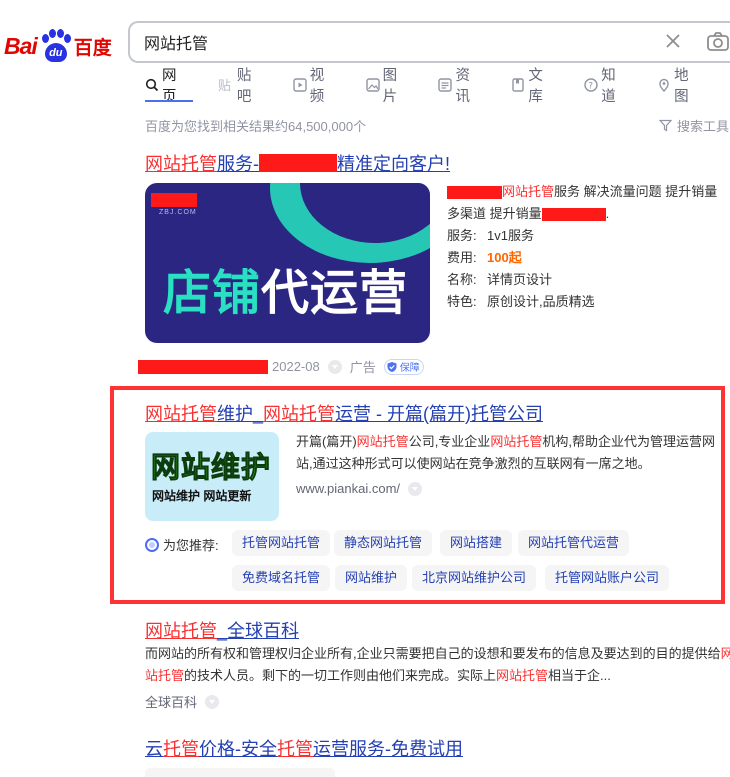 This screenshot has height=777, width=730. Describe the element at coordinates (178, 212) in the screenshot. I see `ad-image-brand: ZBJ.COM` at that location.